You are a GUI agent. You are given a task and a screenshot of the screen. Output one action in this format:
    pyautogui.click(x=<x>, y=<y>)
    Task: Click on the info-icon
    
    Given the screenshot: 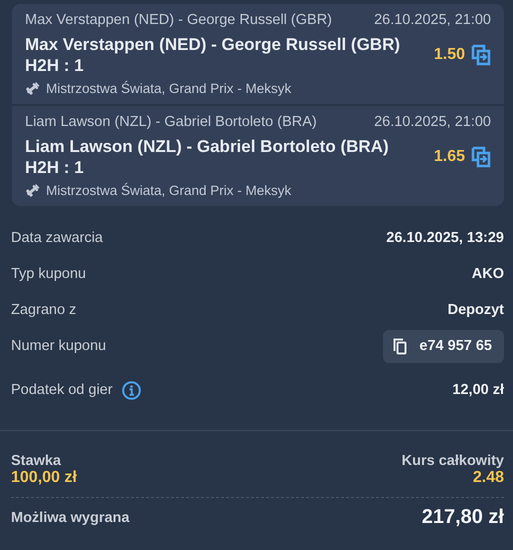 What is the action you would take?
    pyautogui.click(x=131, y=390)
    